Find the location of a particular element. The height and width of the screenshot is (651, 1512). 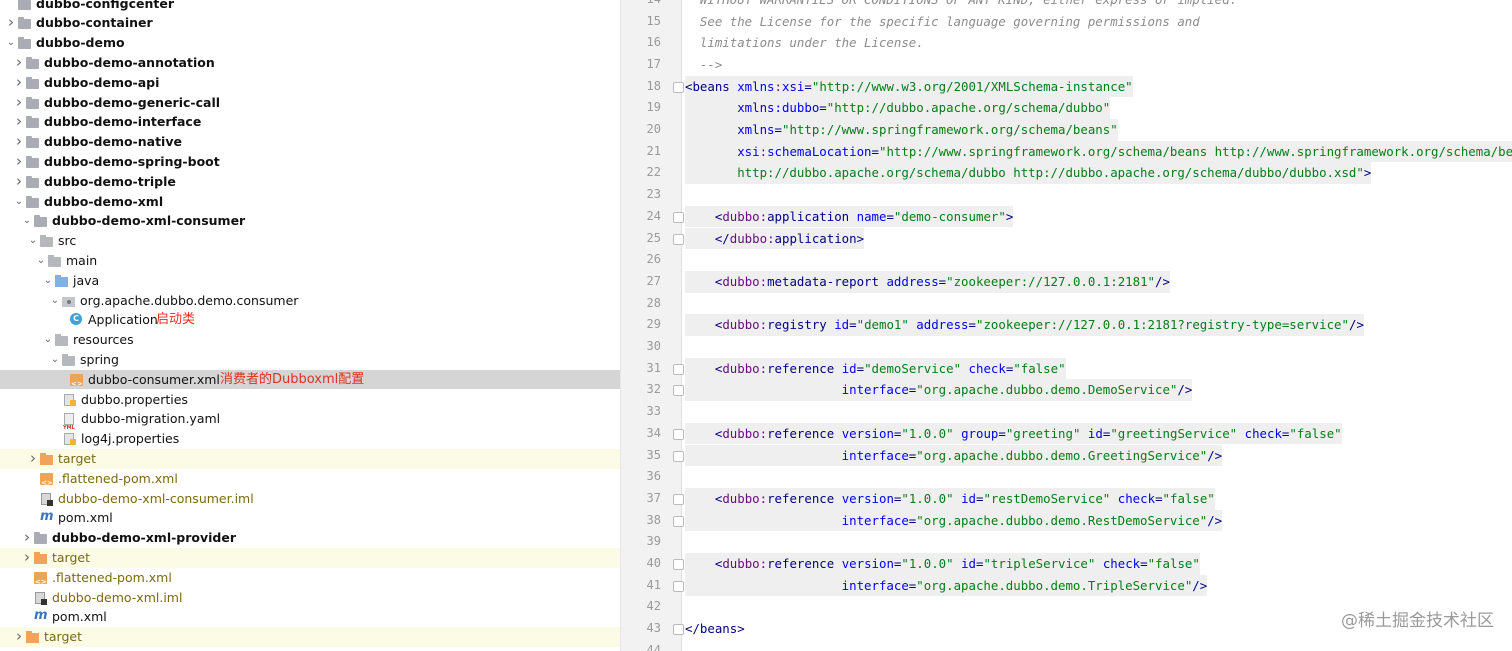

tree-item: › dubbo-demo-xml-provider is located at coordinates (310, 538).